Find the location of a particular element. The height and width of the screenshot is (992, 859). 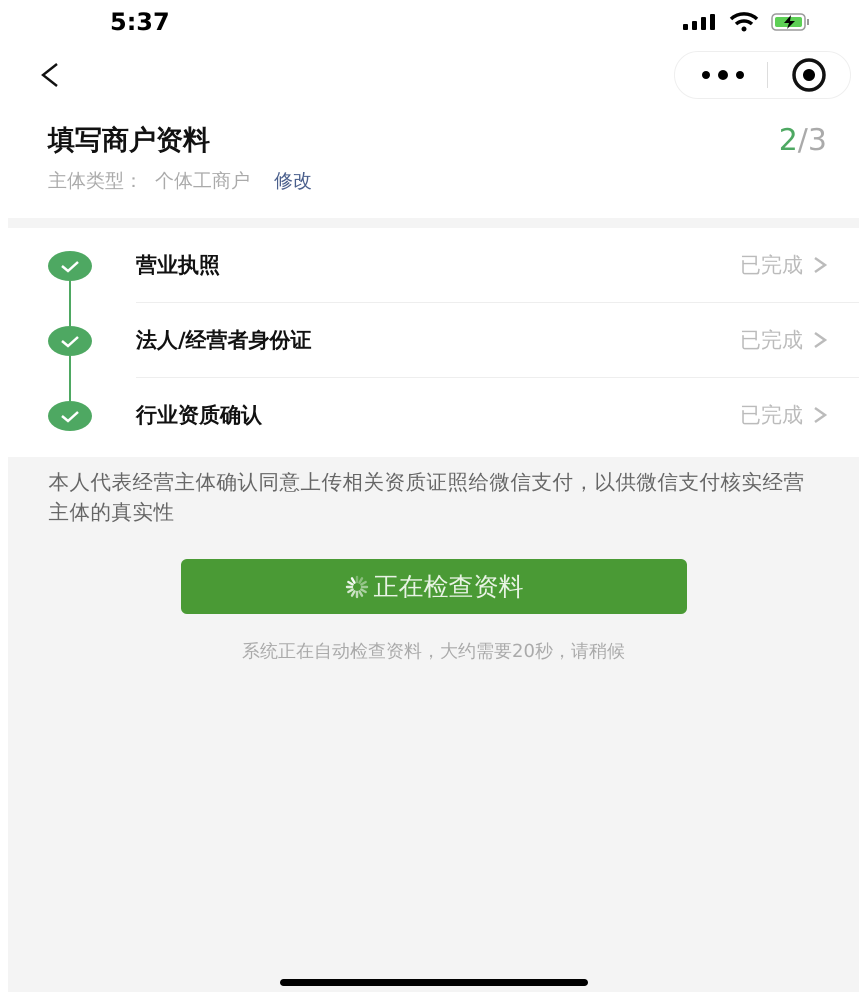

page-title: 填写商户资料 is located at coordinates (129, 141).